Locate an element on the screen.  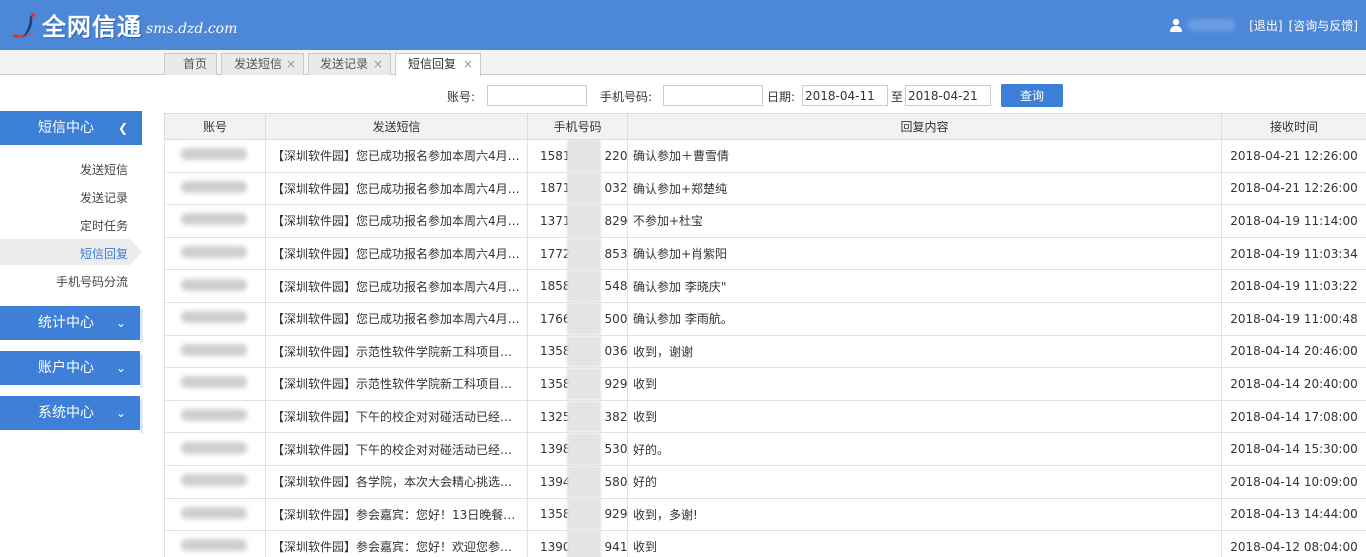
query-button: 查询 is located at coordinates (1032, 95).